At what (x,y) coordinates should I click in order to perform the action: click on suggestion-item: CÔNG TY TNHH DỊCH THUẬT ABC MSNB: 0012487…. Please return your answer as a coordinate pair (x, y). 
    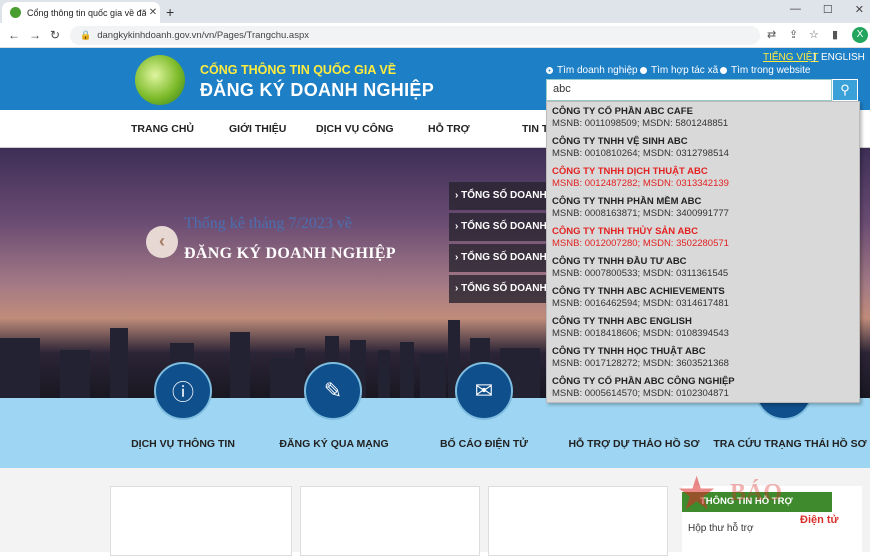
    Looking at the image, I should click on (703, 177).